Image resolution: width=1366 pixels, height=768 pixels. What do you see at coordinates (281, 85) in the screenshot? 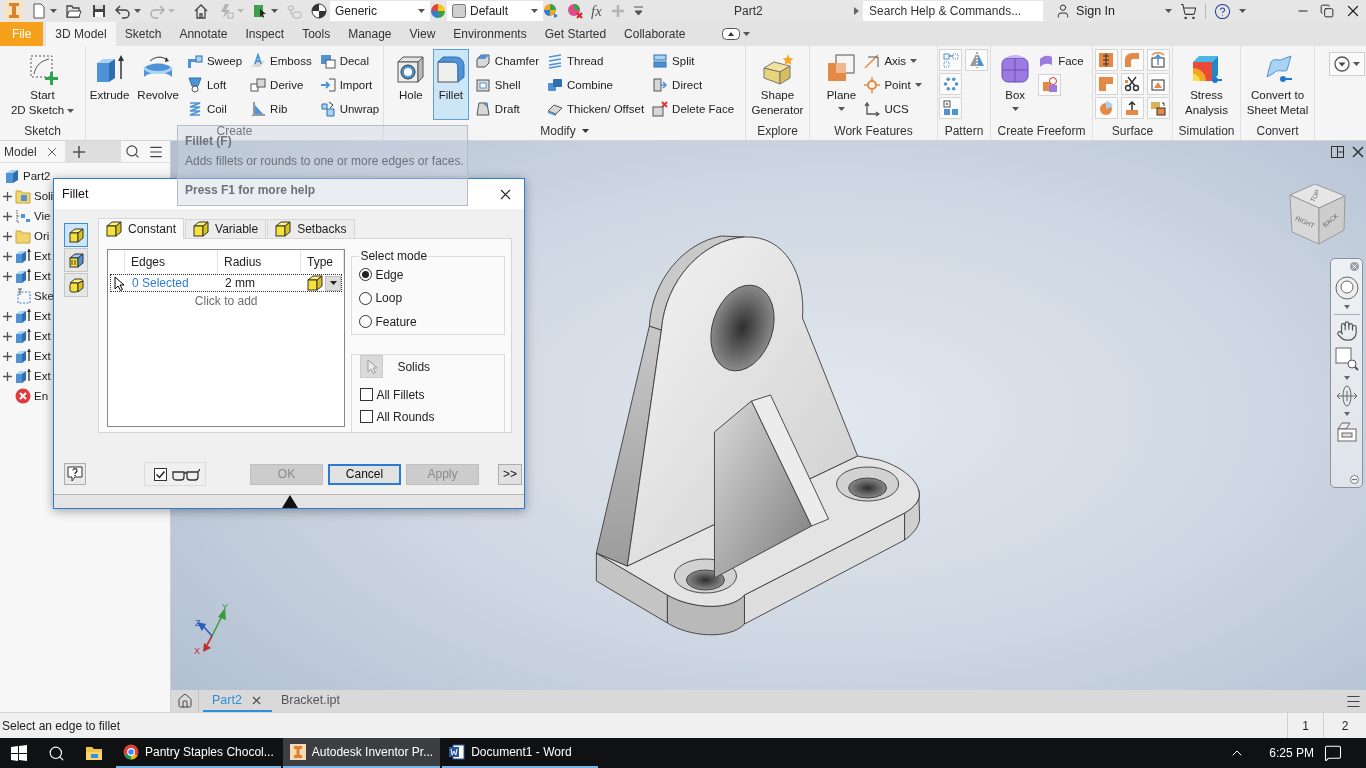
I see `ribbon-tool-button: Derive` at bounding box center [281, 85].